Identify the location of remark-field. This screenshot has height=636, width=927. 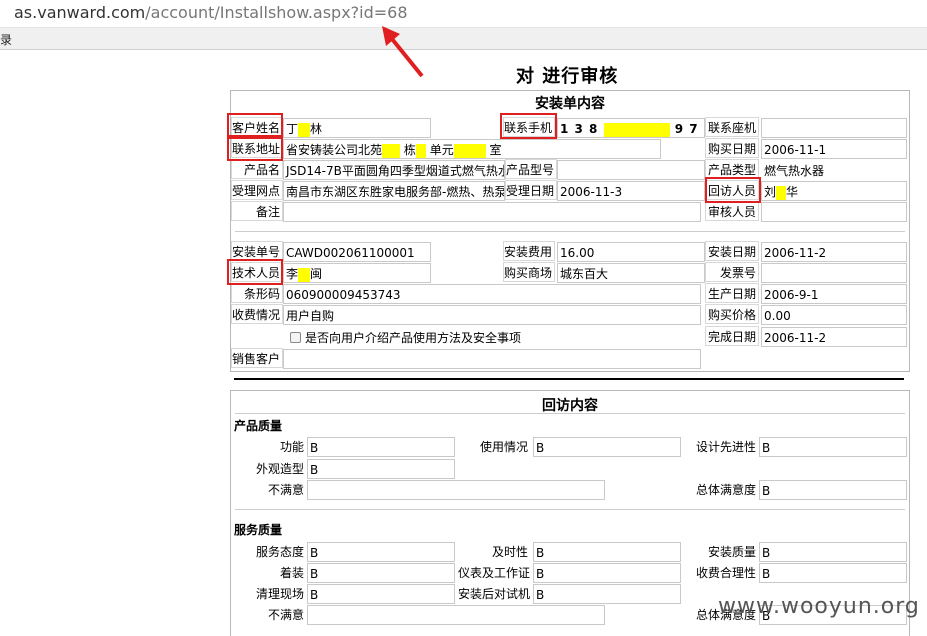
(492, 212).